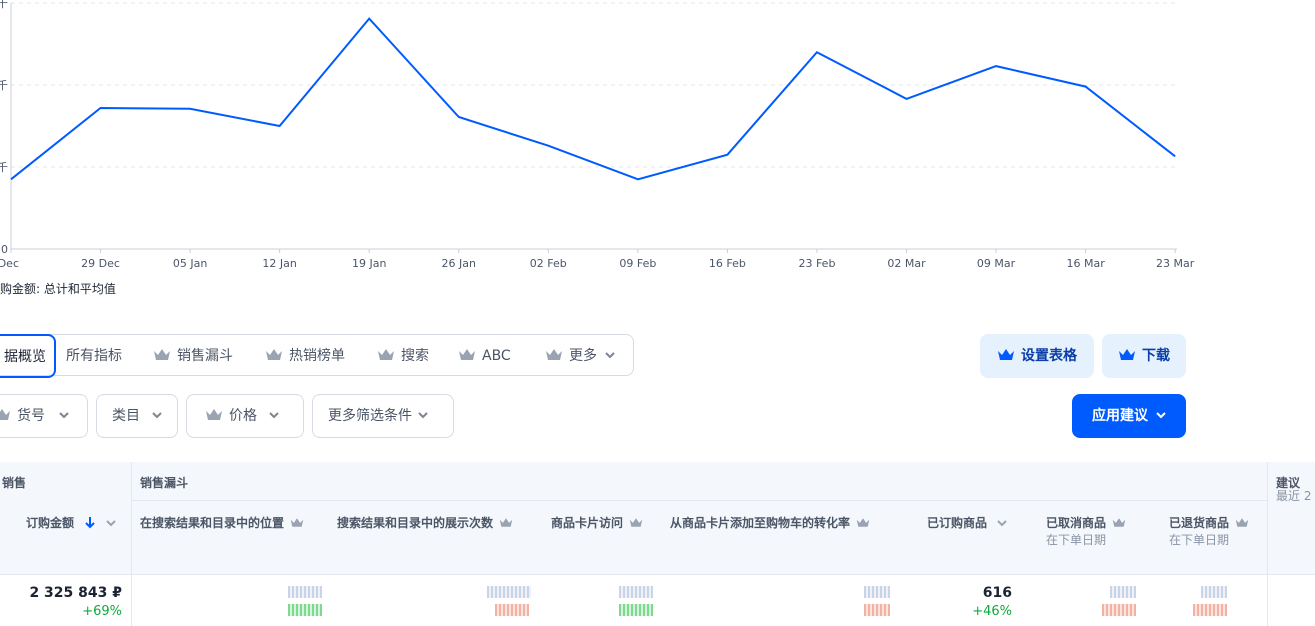  Describe the element at coordinates (996, 263) in the screenshot. I see `x-tick-label: 09 Mar` at that location.